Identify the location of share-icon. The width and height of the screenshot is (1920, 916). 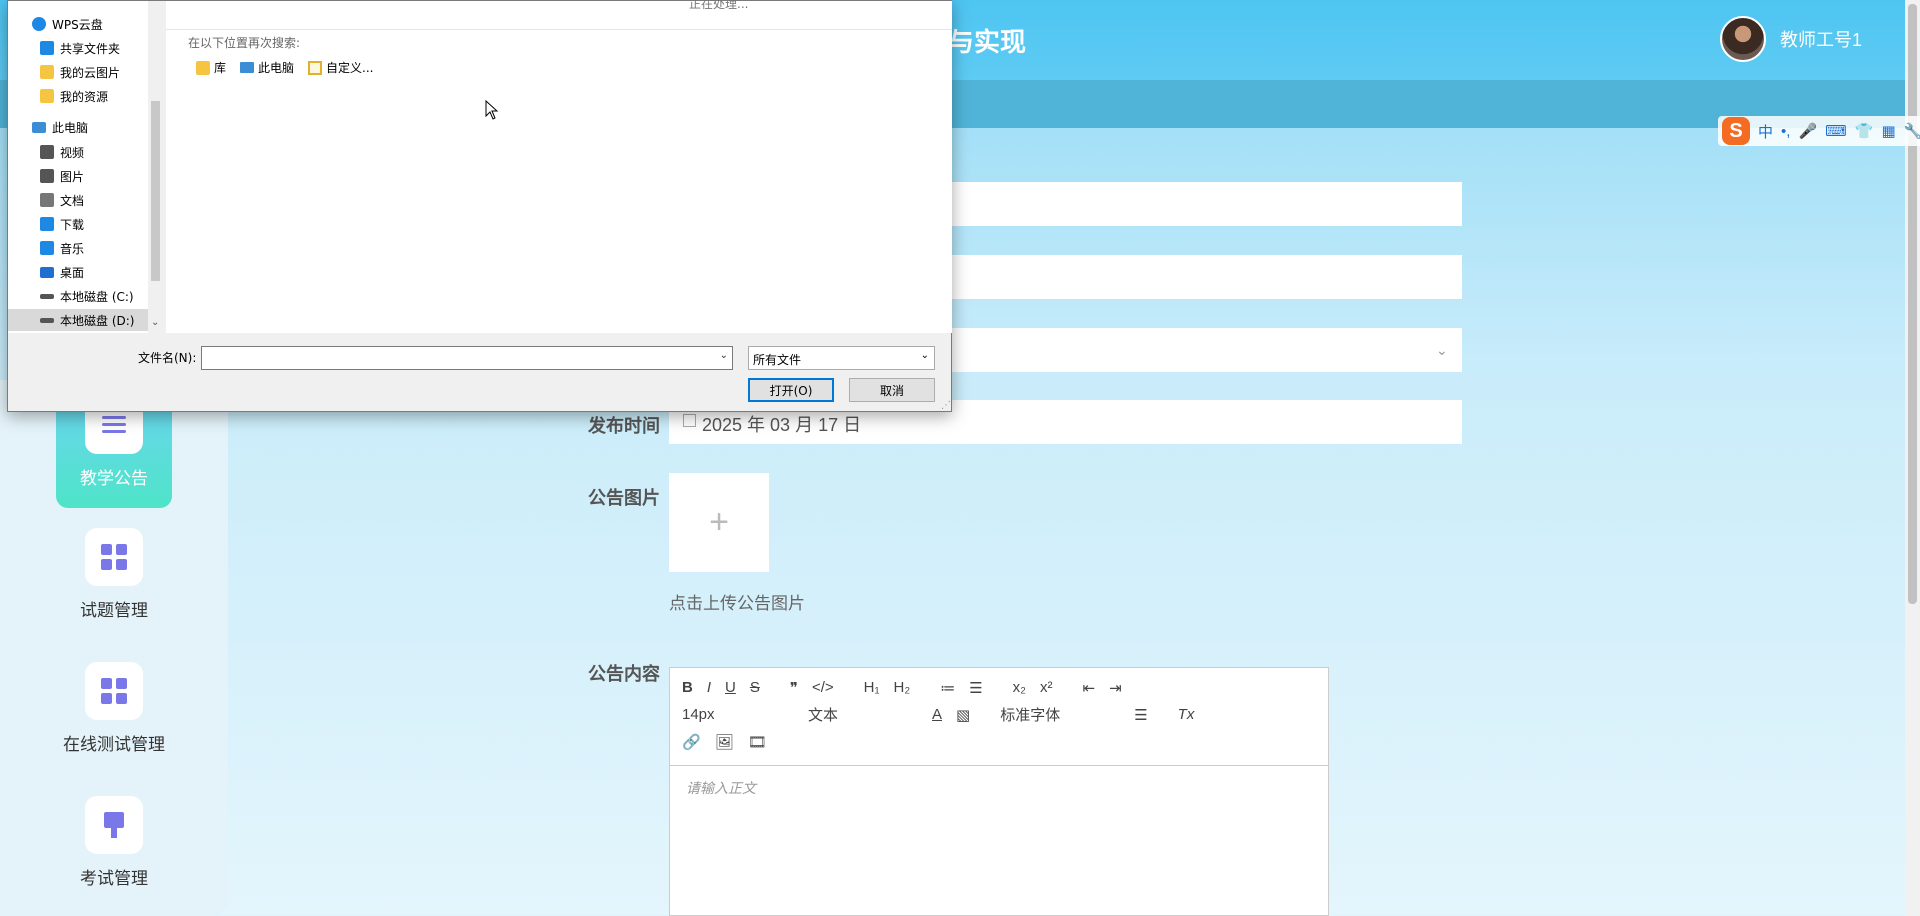
(47, 48).